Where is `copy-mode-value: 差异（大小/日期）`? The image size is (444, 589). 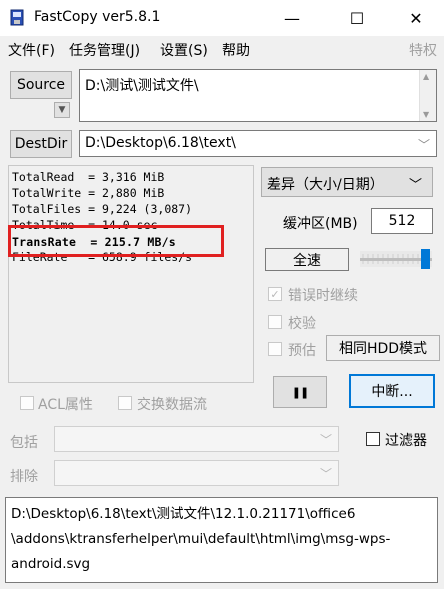
copy-mode-value: 差异（大小/日期） is located at coordinates (325, 185).